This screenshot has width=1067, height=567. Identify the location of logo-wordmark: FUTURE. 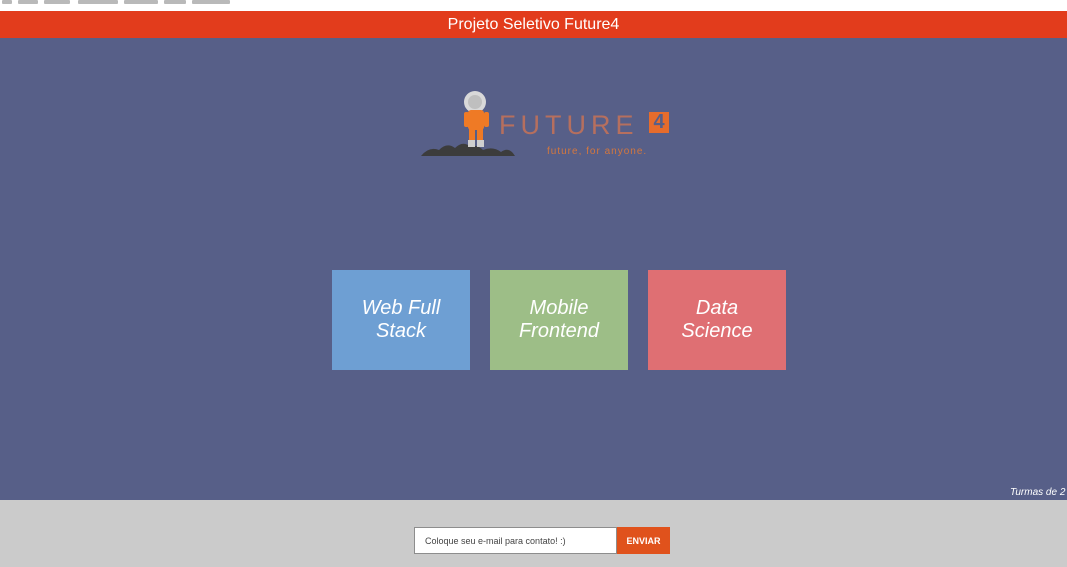
(569, 125).